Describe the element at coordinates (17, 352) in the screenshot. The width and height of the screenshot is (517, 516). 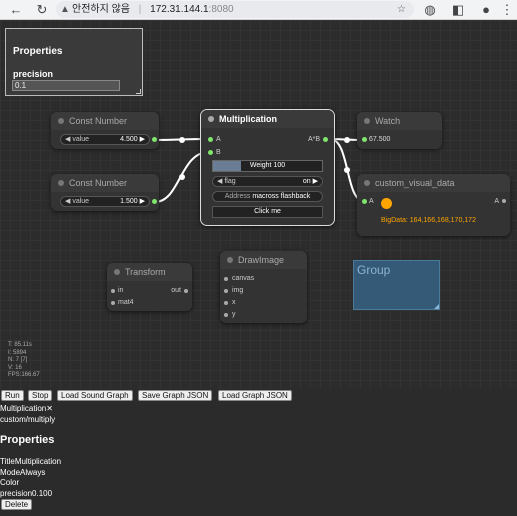
I see `stat-iterations: I: 5894` at that location.